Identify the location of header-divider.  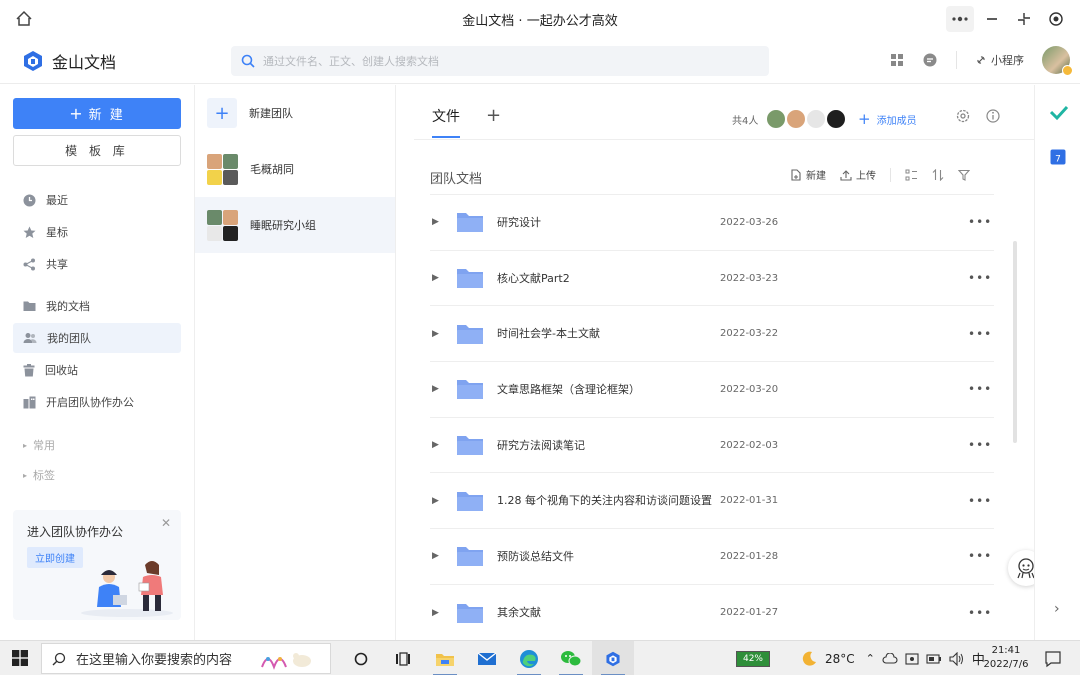
(956, 60).